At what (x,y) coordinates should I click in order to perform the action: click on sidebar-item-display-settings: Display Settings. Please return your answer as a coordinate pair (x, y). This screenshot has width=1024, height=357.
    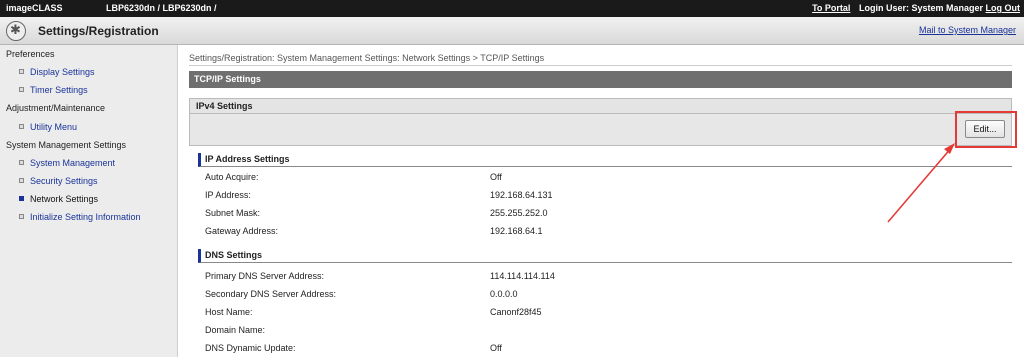
    Looking at the image, I should click on (57, 72).